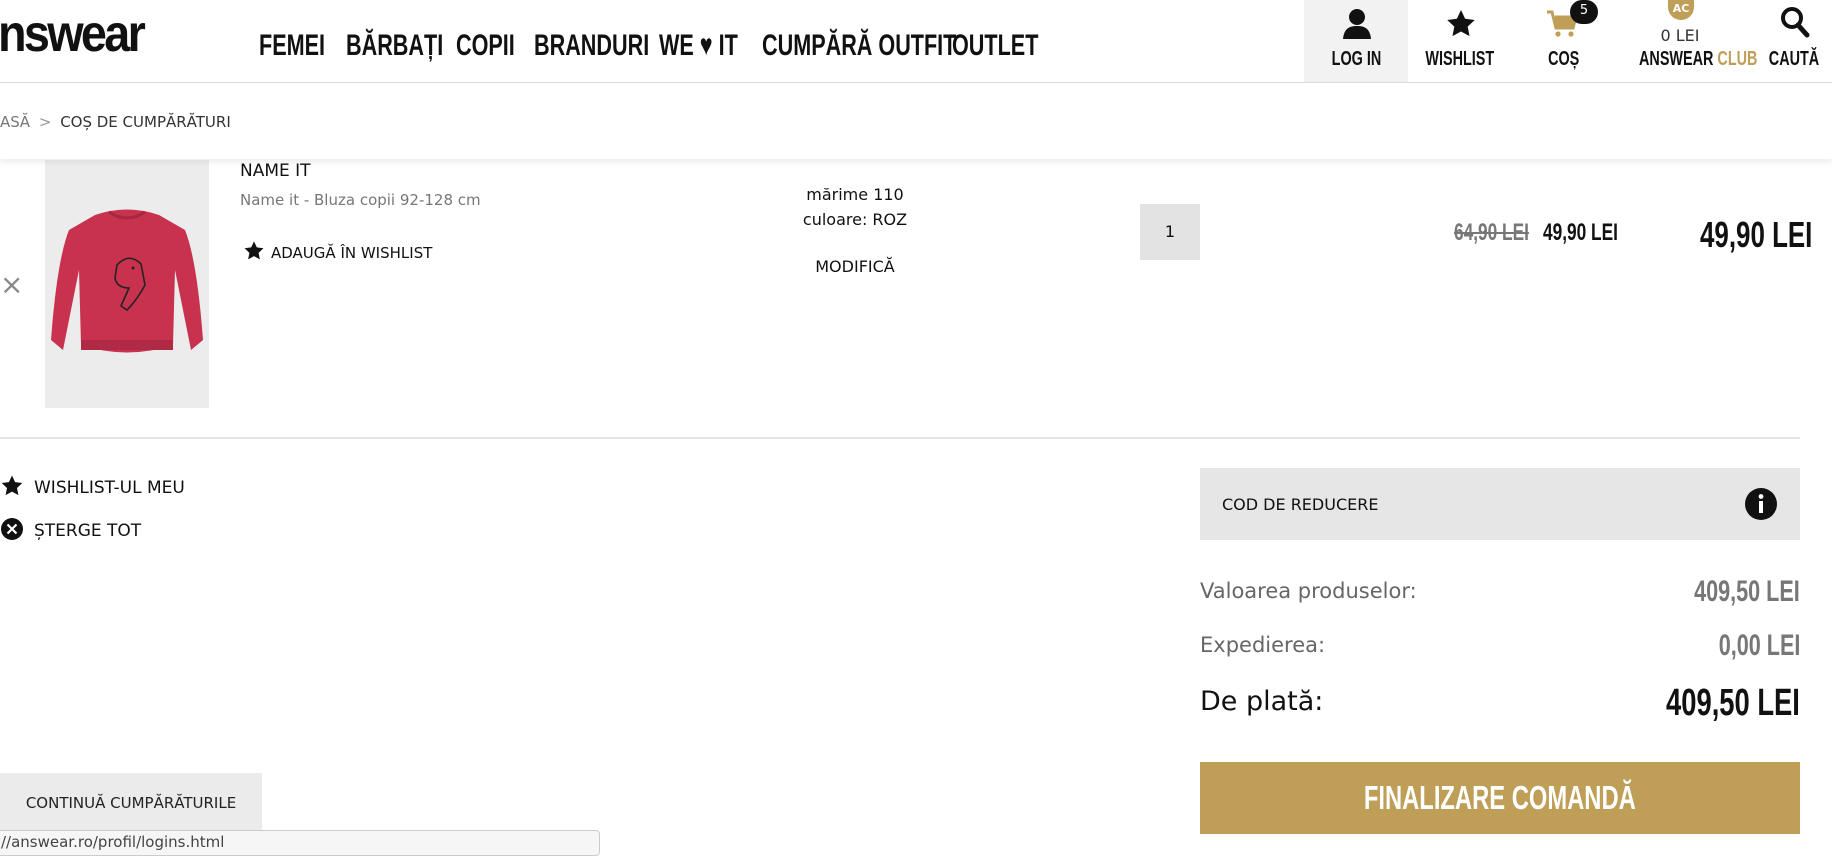 This screenshot has width=1832, height=856. What do you see at coordinates (1564, 41) in the screenshot?
I see `cart-button: 5 COȘ` at bounding box center [1564, 41].